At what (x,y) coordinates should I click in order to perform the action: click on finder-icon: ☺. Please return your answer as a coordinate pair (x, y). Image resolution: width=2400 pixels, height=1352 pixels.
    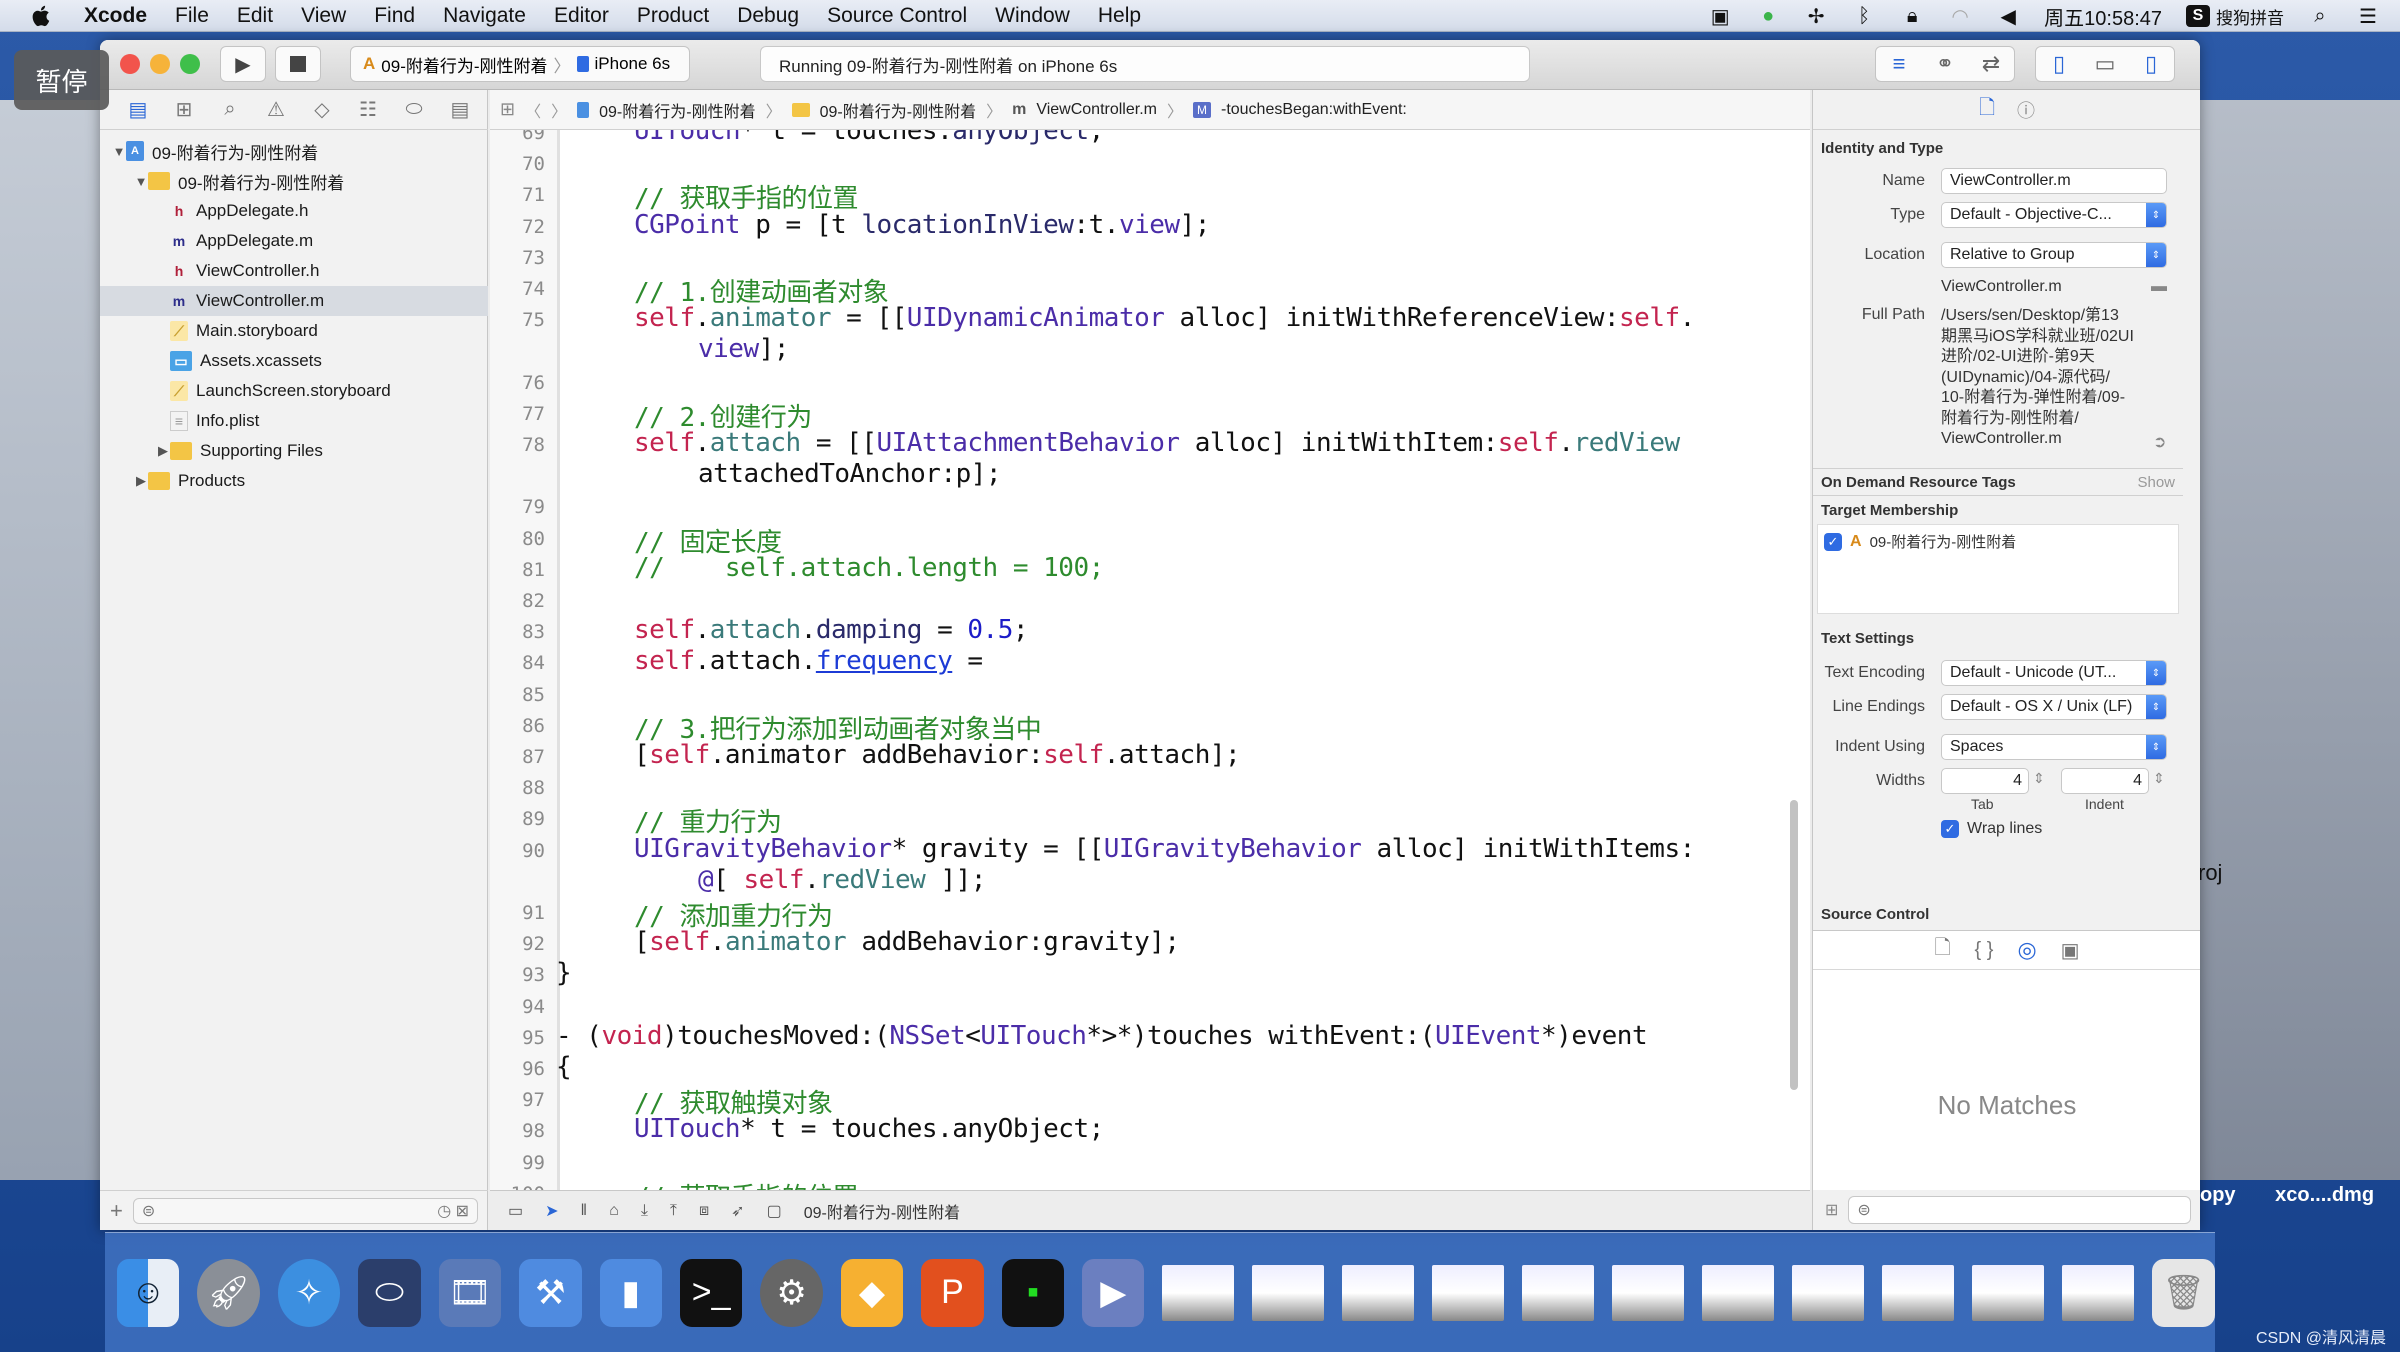
    Looking at the image, I should click on (148, 1292).